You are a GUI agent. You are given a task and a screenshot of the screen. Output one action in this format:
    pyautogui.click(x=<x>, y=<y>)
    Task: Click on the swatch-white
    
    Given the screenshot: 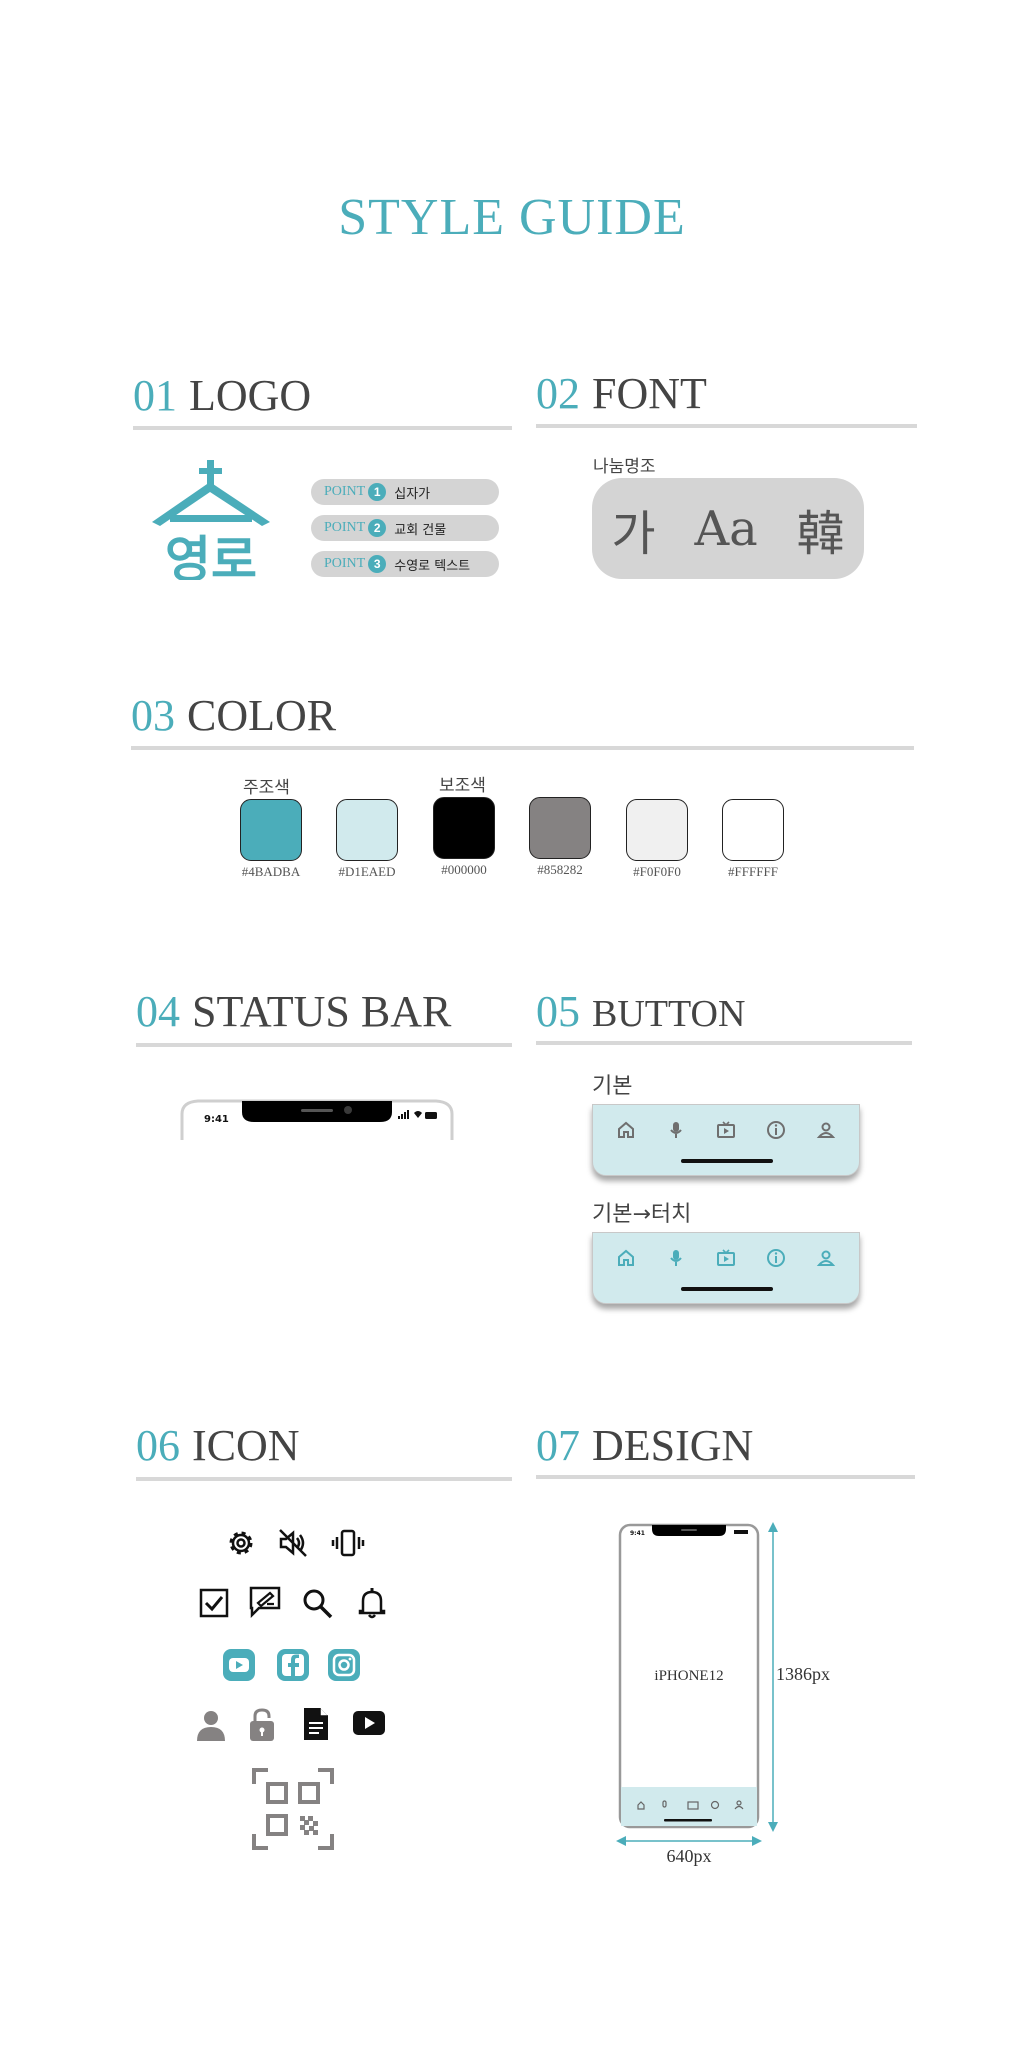 What is the action you would take?
    pyautogui.click(x=753, y=830)
    